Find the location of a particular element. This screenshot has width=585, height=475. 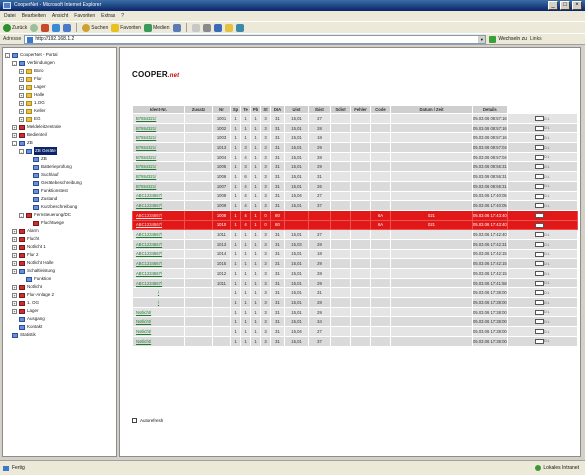

tree-node: - ZB Geräte is located at coordinates (59, 151).